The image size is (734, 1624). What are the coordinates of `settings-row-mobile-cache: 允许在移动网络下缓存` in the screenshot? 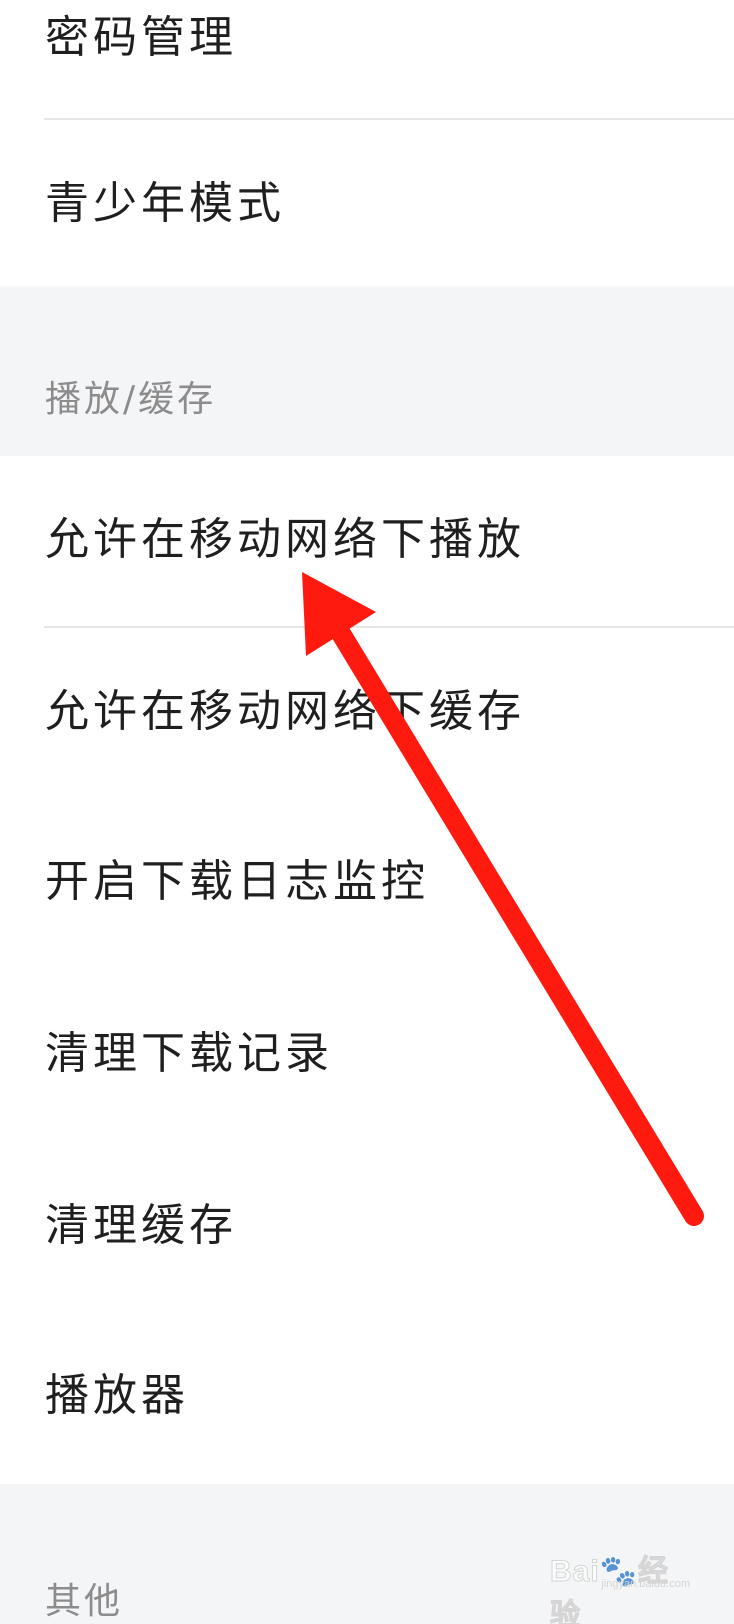 It's located at (367, 713).